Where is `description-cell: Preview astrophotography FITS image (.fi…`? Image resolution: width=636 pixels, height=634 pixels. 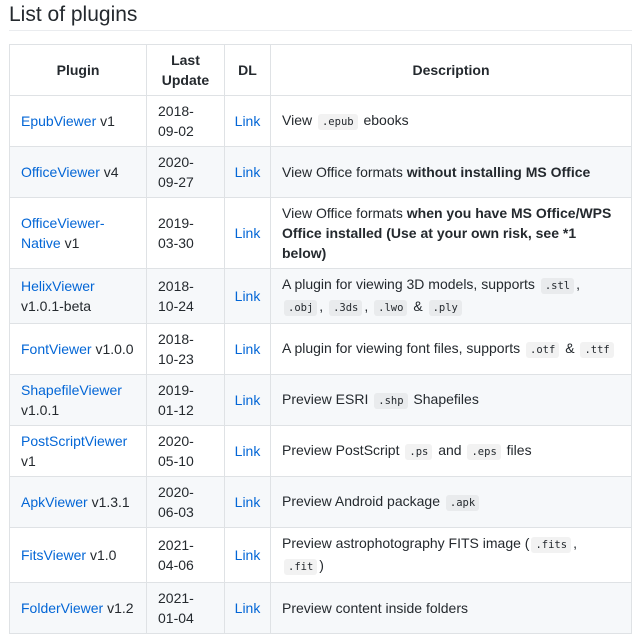
description-cell: Preview astrophotography FITS image (.fi… is located at coordinates (451, 555).